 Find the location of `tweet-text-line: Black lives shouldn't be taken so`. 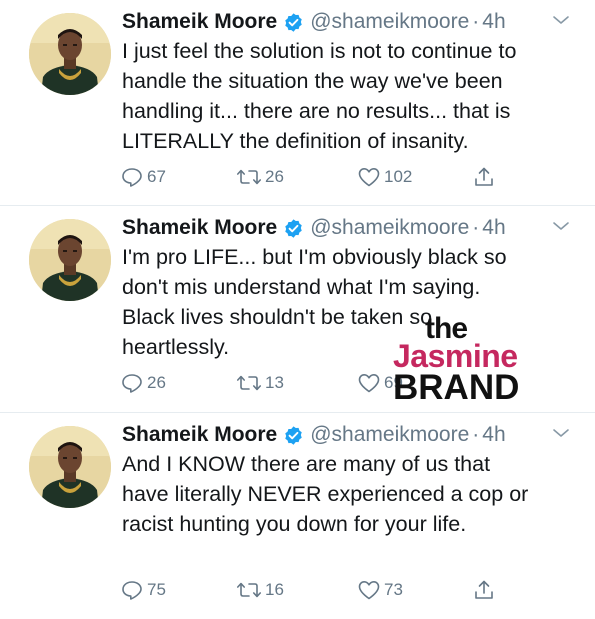

tweet-text-line: Black lives shouldn't be taken so is located at coordinates (277, 317).